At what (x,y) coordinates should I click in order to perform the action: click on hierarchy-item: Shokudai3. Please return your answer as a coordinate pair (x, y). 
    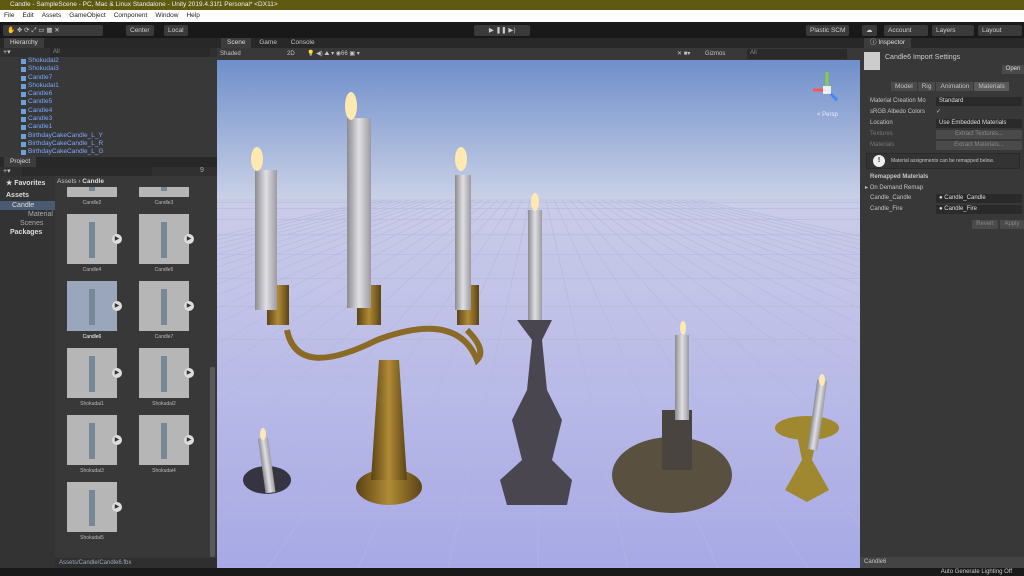
    Looking at the image, I should click on (108, 69).